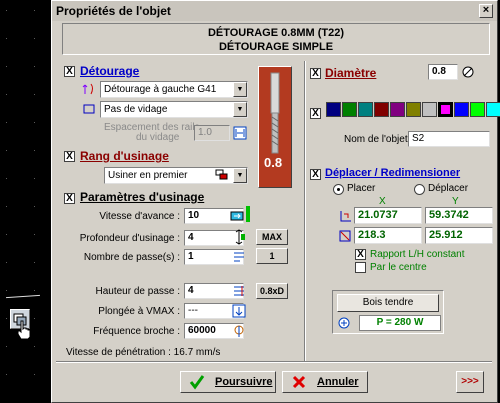 The image size is (500, 403). What do you see at coordinates (244, 382) in the screenshot?
I see `poursuivre-label: Poursuivre` at bounding box center [244, 382].